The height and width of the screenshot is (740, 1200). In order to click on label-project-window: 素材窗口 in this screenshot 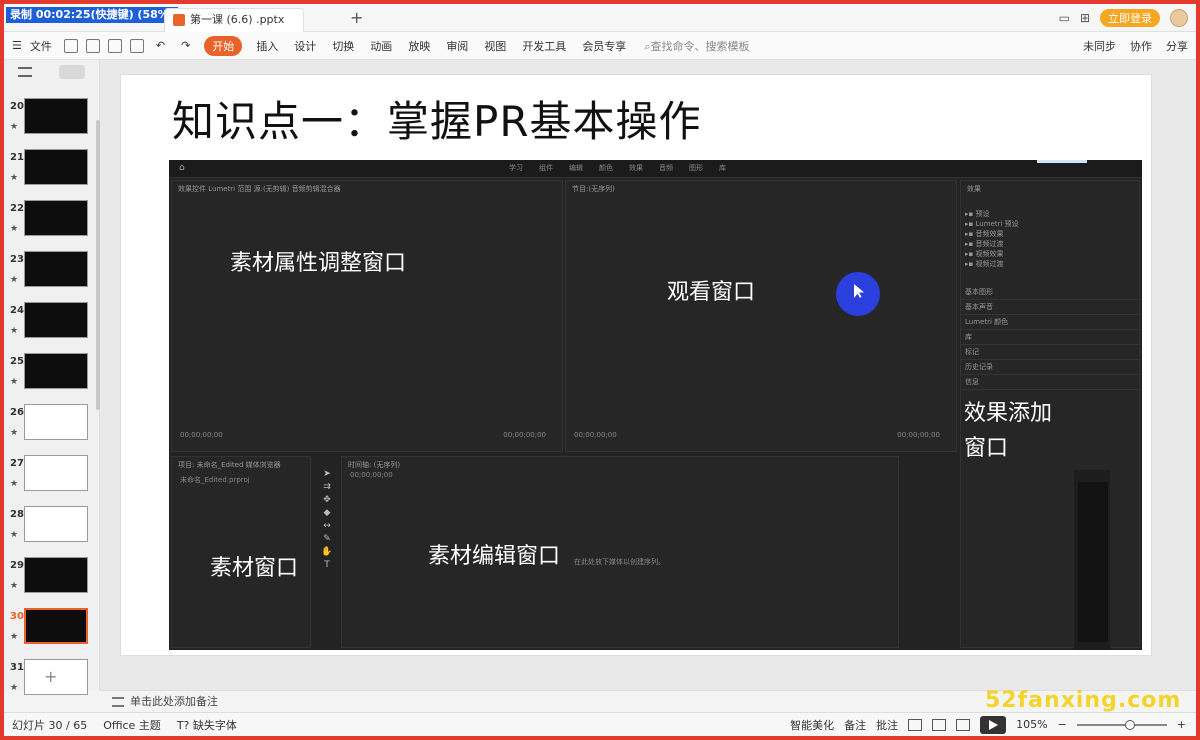, I will do `click(254, 566)`.